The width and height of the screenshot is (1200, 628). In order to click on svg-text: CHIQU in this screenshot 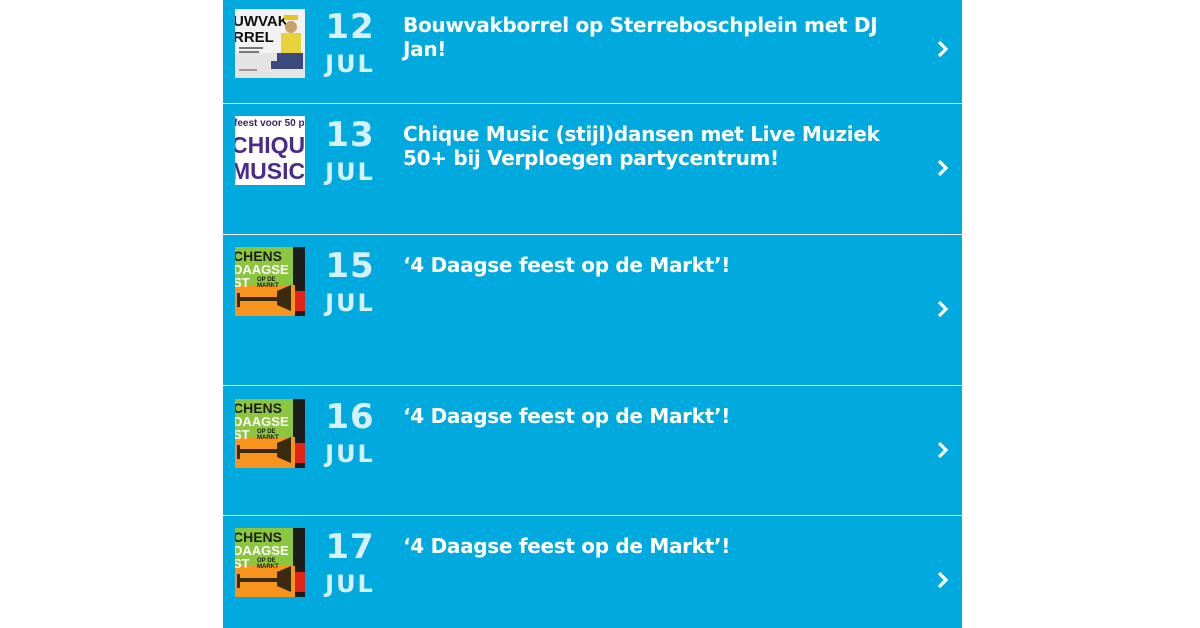, I will do `click(270, 145)`.